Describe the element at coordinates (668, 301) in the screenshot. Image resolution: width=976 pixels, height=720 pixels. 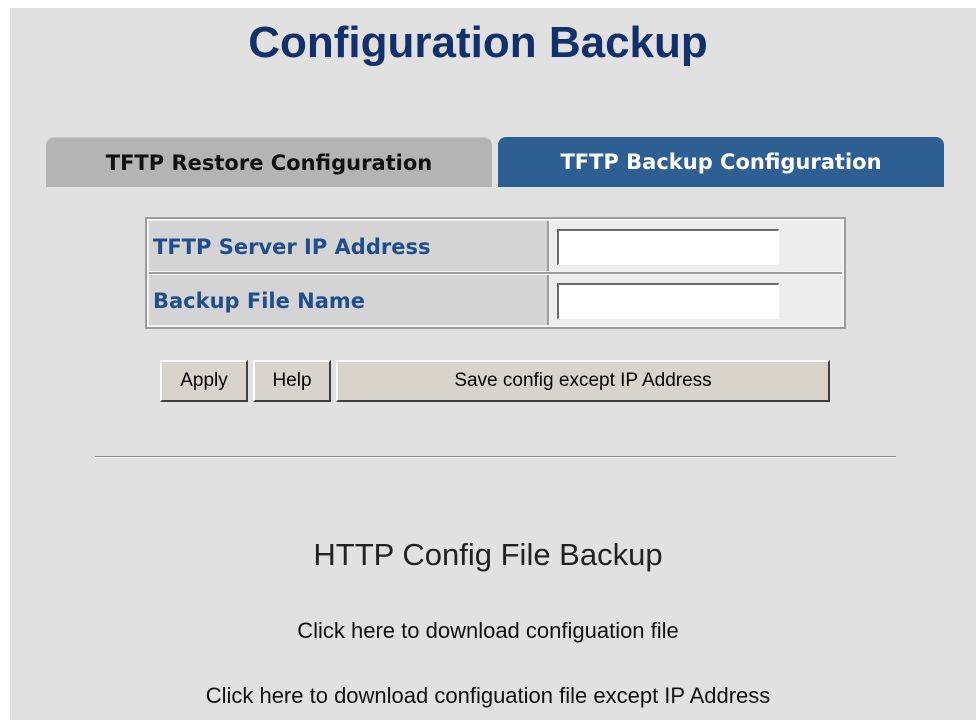
I see `backup-file-name-input` at that location.